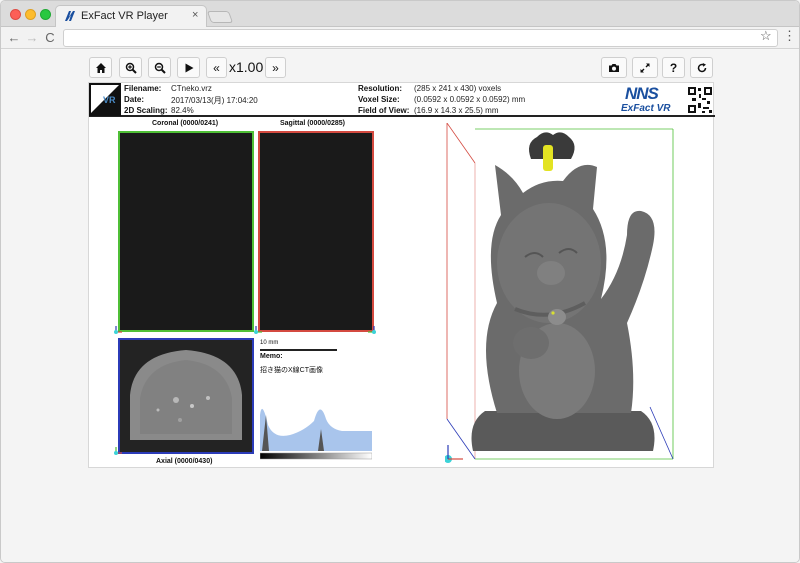  I want to click on scale-bar-label: 10 mm, so click(269, 343).